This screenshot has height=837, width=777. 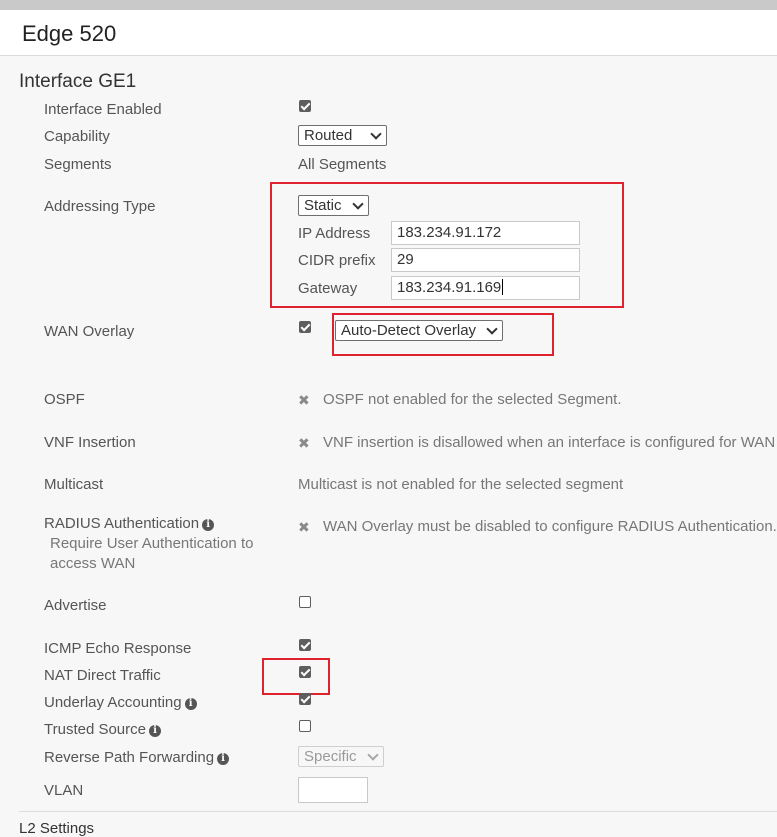 What do you see at coordinates (64, 399) in the screenshot?
I see `ospf-label: OSPF` at bounding box center [64, 399].